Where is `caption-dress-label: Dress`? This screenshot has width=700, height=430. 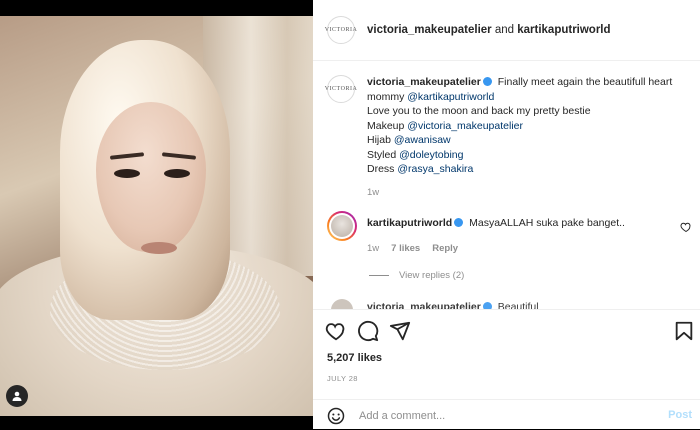 caption-dress-label: Dress is located at coordinates (382, 169).